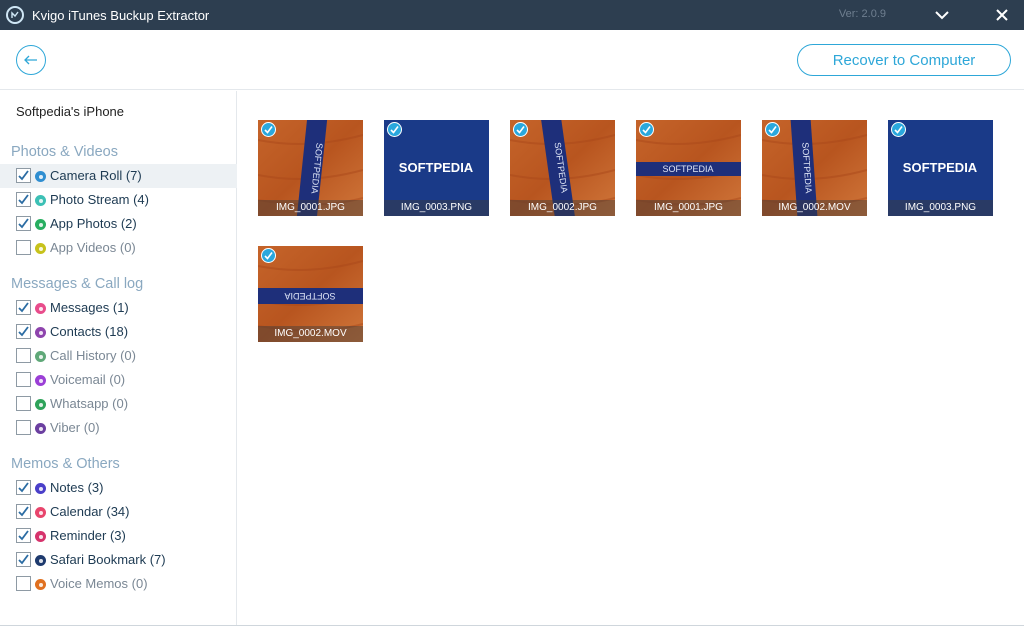 The height and width of the screenshot is (626, 1024). I want to click on category-item: Contacts (18), so click(118, 332).